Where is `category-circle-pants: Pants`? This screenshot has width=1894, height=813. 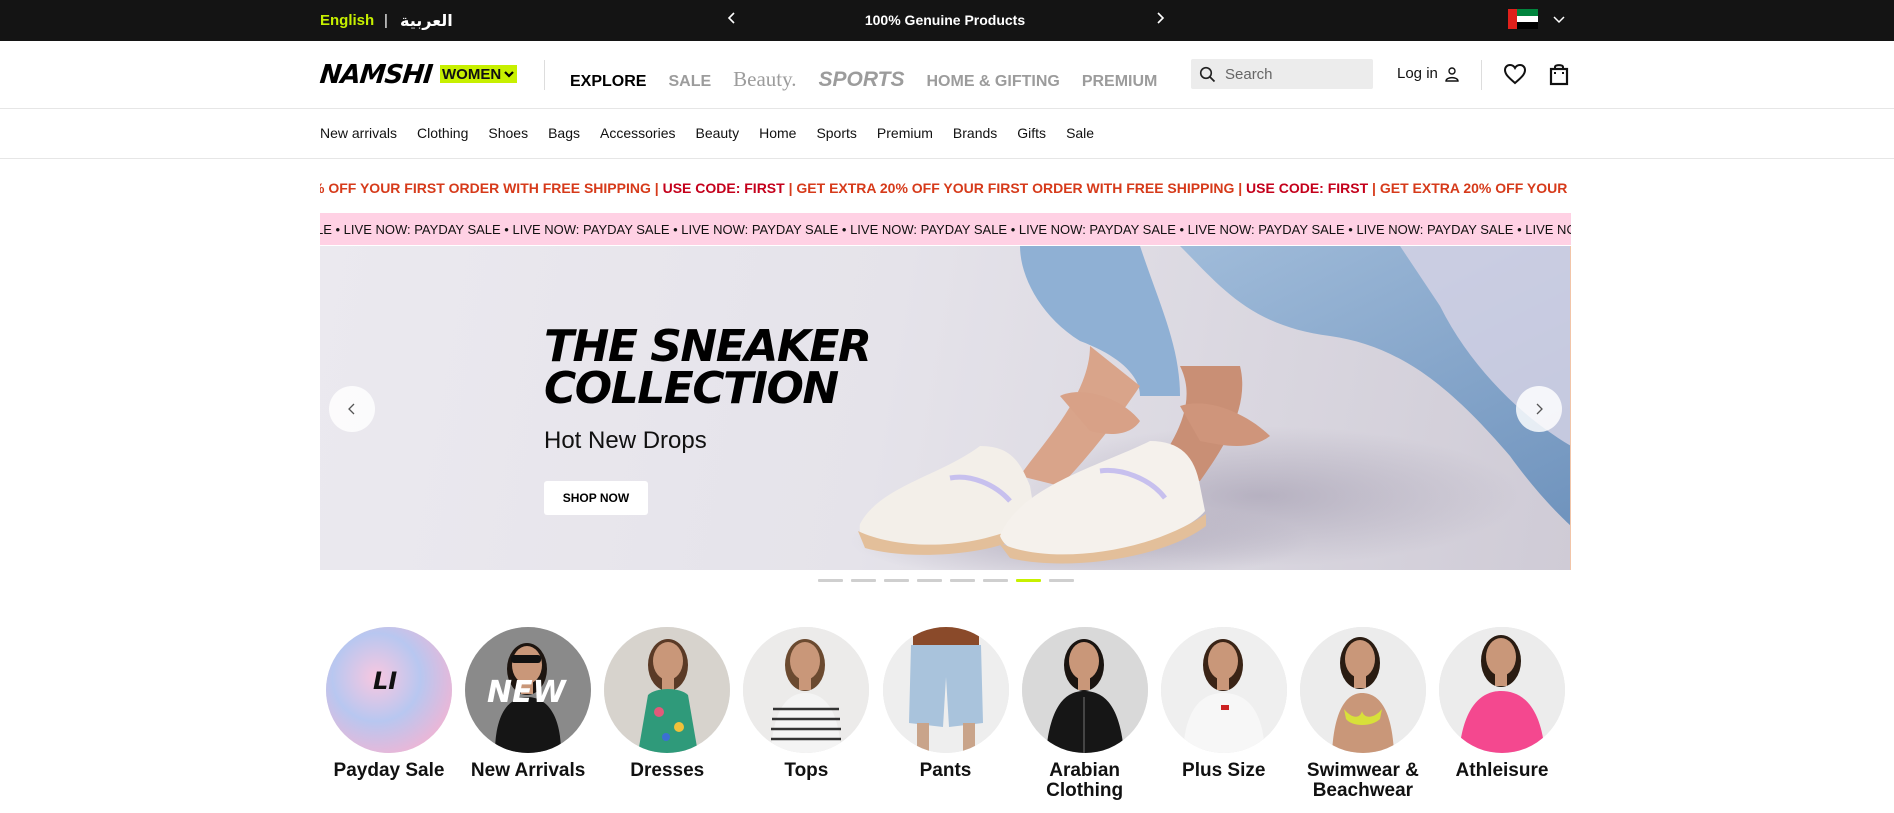 category-circle-pants: Pants is located at coordinates (946, 714).